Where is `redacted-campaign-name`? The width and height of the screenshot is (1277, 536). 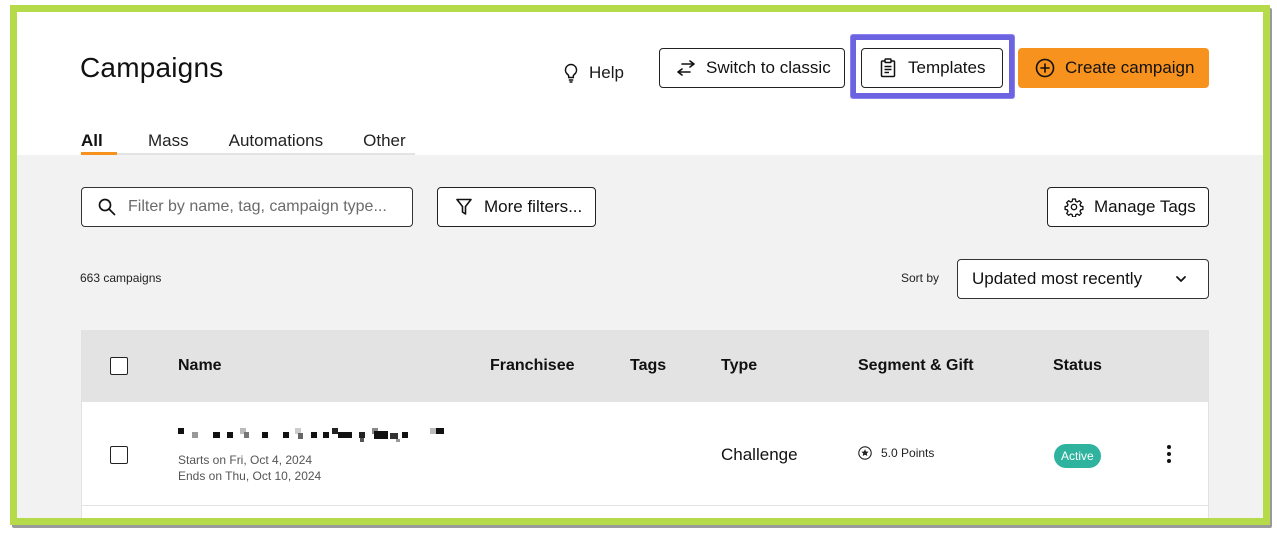 redacted-campaign-name is located at coordinates (313, 436).